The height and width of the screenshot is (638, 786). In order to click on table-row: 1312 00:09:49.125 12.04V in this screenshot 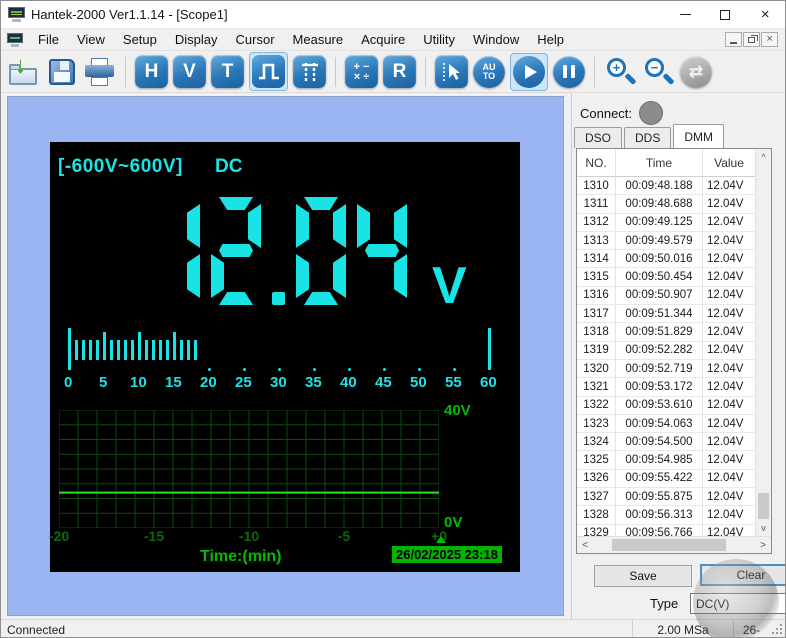, I will do `click(666, 222)`.